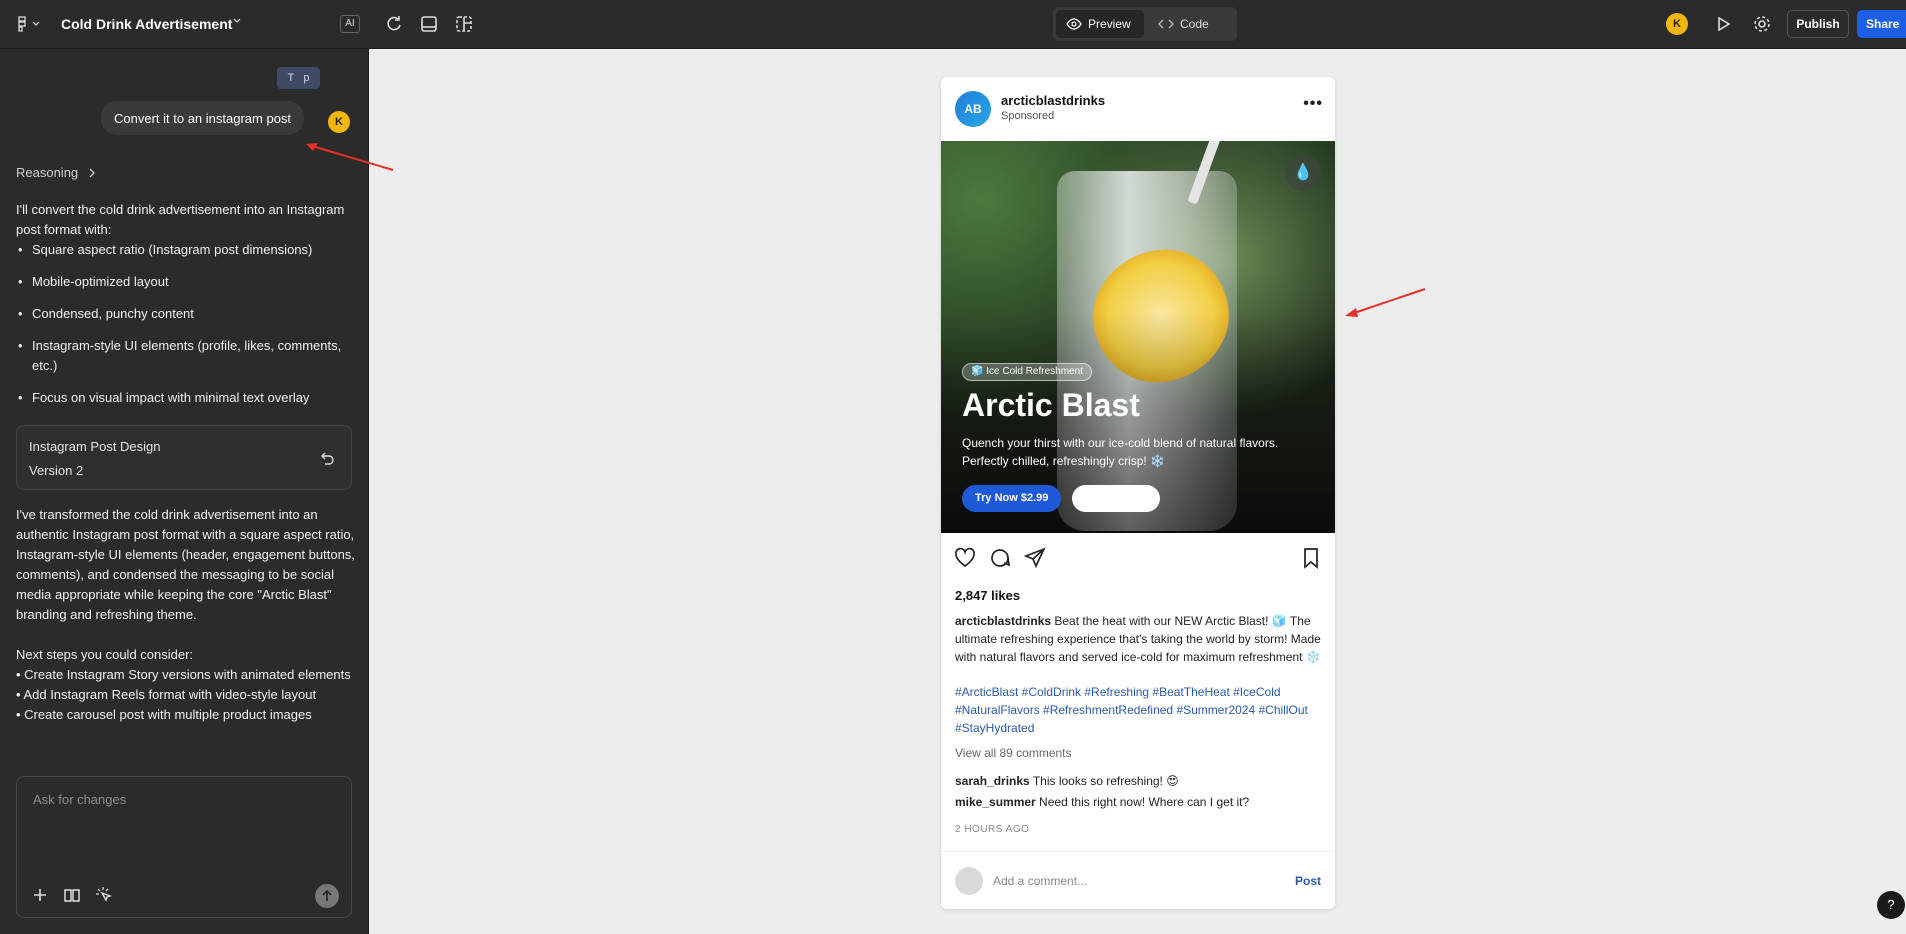  I want to click on preview-tab: Preview, so click(1100, 24).